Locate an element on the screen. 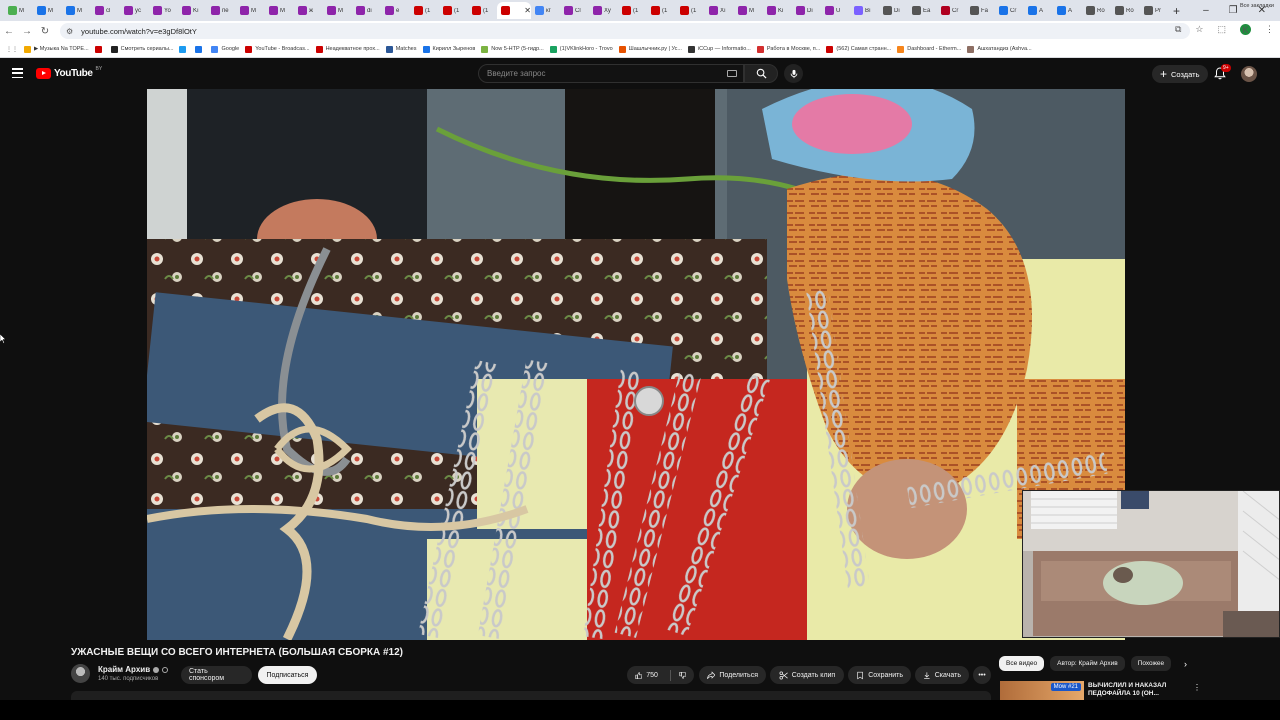  create-button: + Создать is located at coordinates (1180, 74).